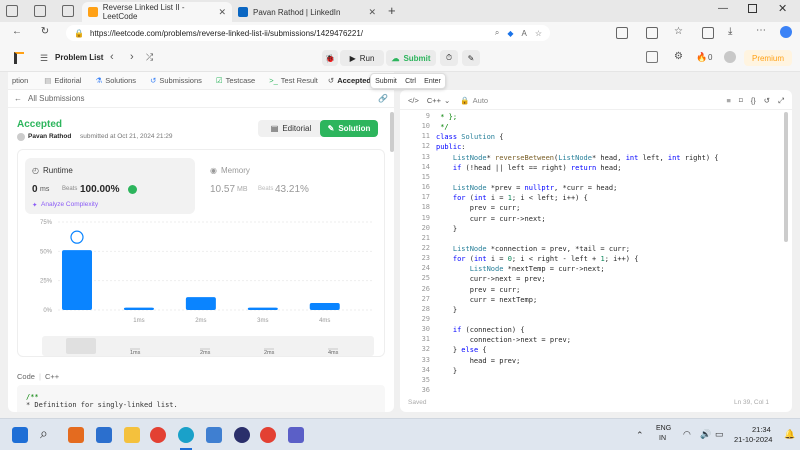  I want to click on more-options-icon: ⋯, so click(761, 30).